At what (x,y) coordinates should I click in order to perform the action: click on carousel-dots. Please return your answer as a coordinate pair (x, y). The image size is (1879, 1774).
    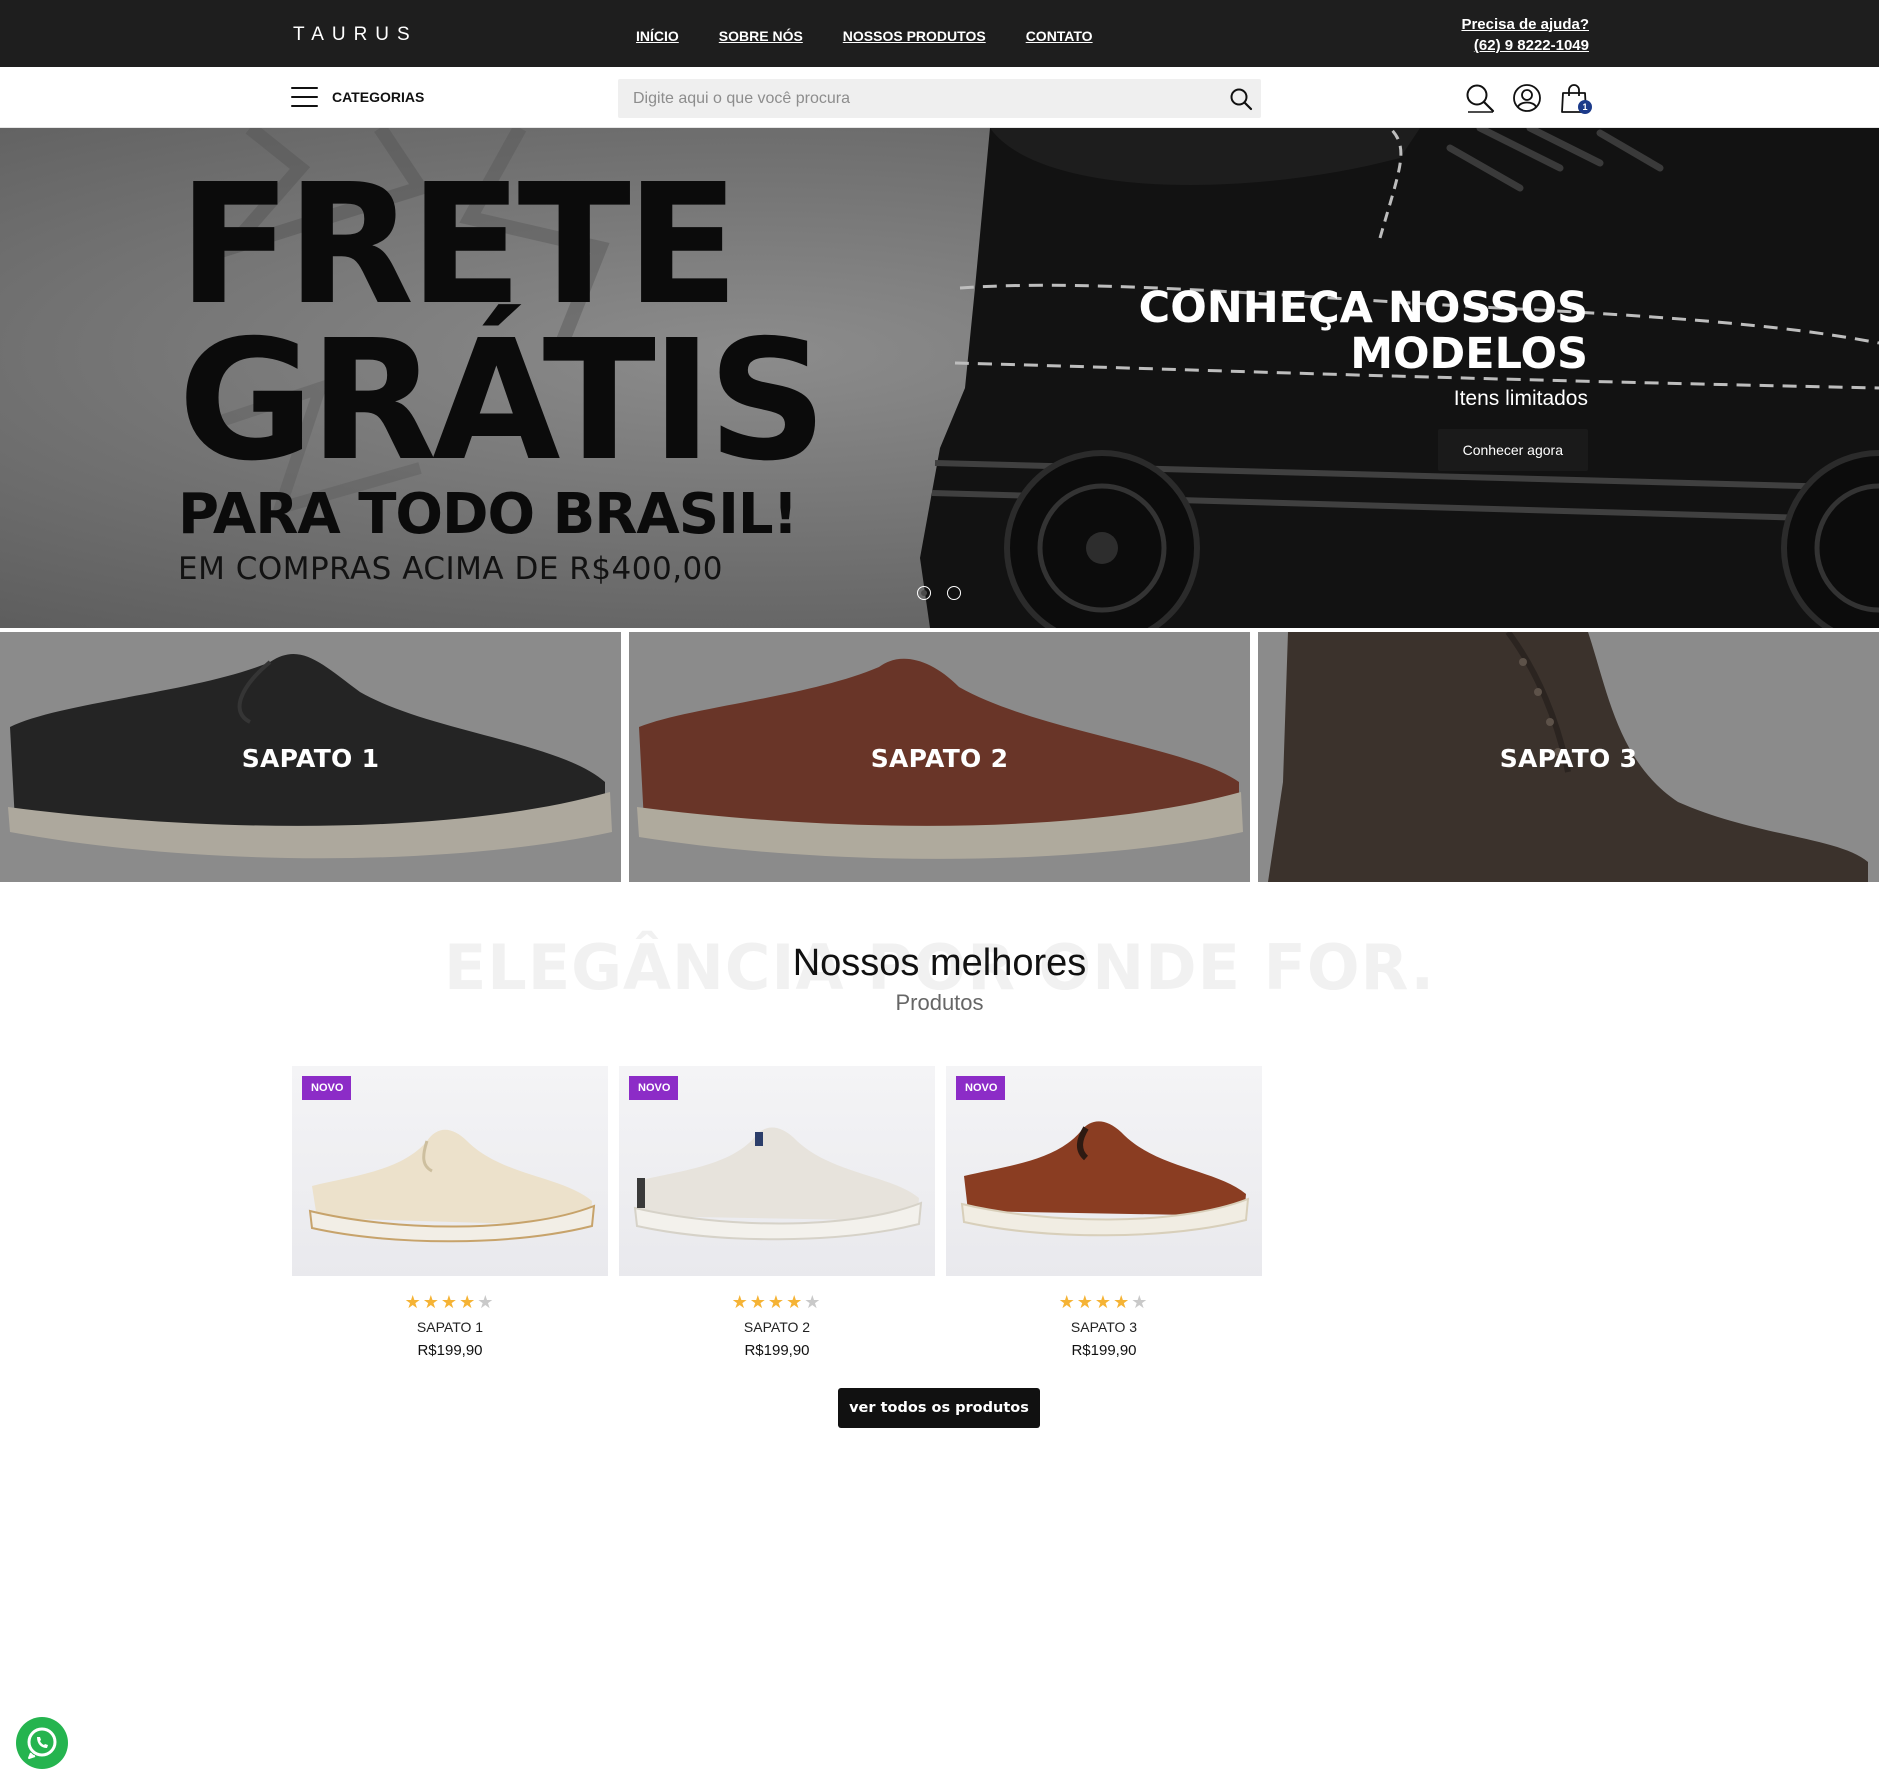
    Looking at the image, I should click on (947, 593).